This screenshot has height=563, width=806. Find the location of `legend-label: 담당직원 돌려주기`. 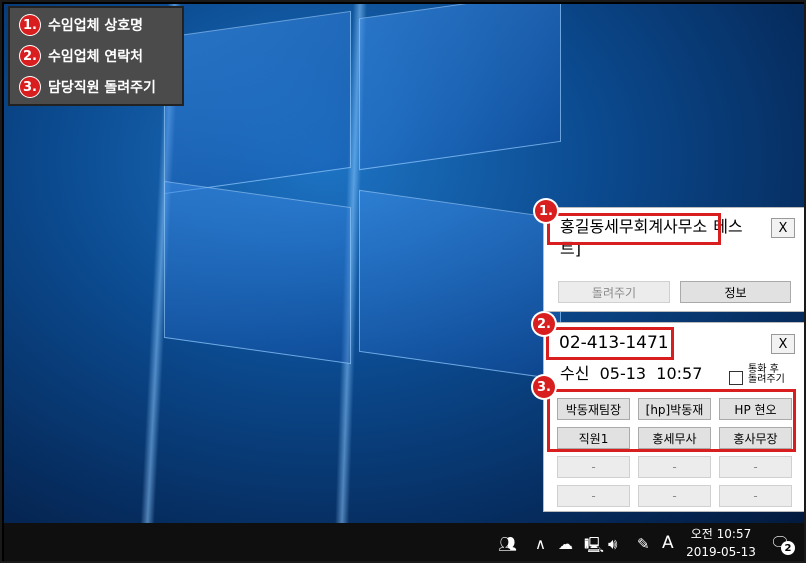

legend-label: 담당직원 돌려주기 is located at coordinates (102, 88).